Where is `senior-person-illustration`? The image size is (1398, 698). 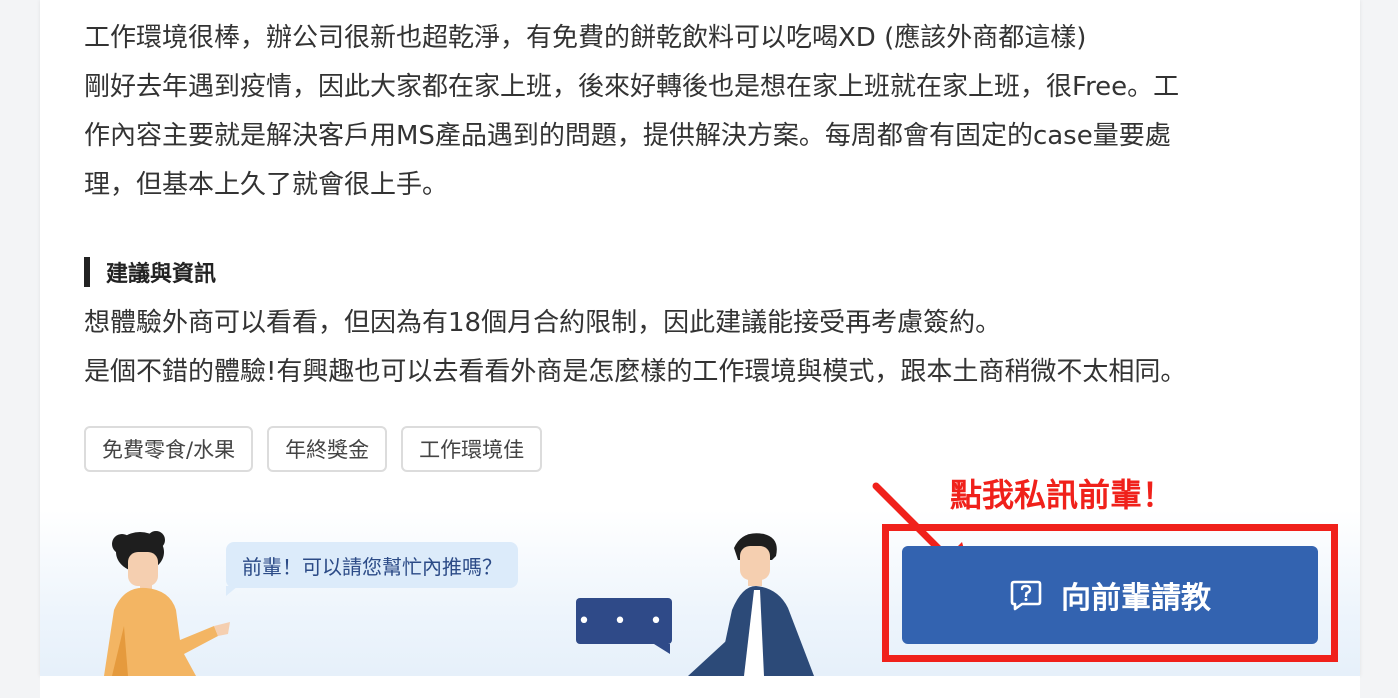
senior-person-illustration is located at coordinates (751, 604).